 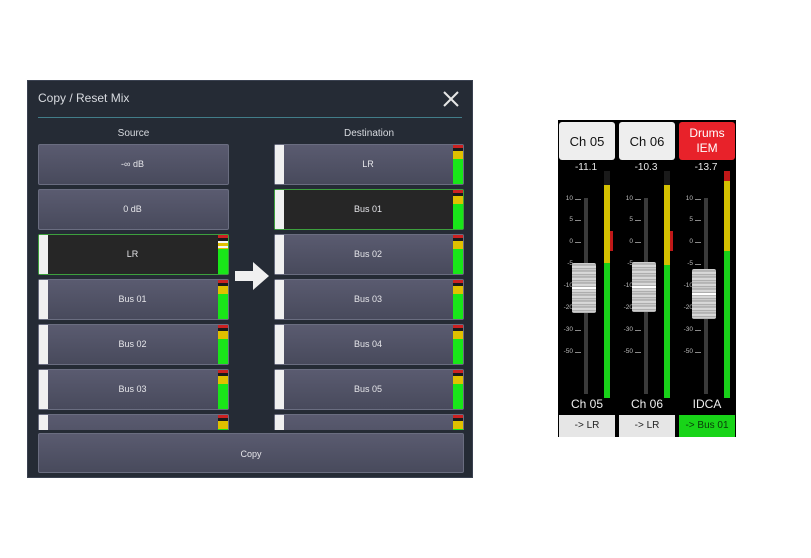 I want to click on channel-name-button: Drums IEM, so click(x=707, y=141).